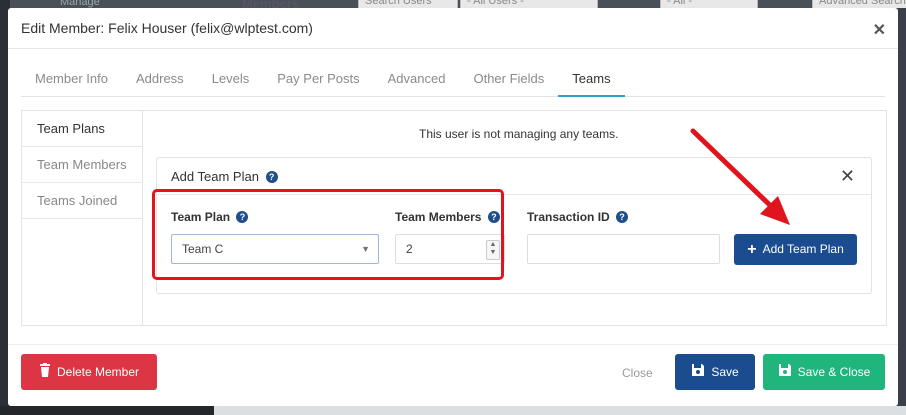 The image size is (906, 415). What do you see at coordinates (318, 81) in the screenshot?
I see `tab-pay-per-posts: Pay Per Posts` at bounding box center [318, 81].